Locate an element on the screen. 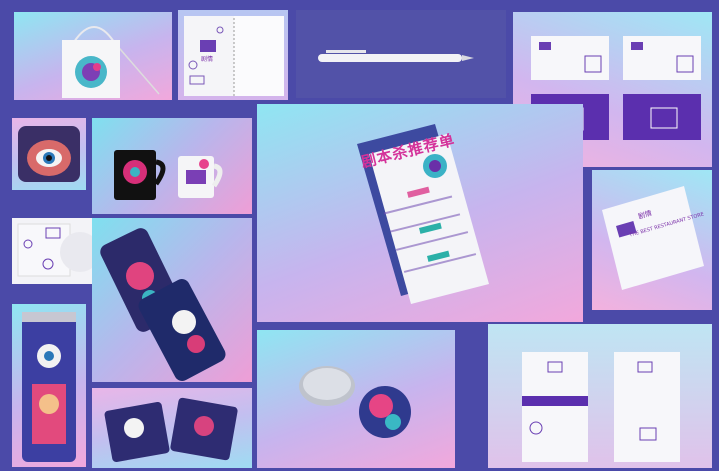  badge-icon is located at coordinates (355, 402).